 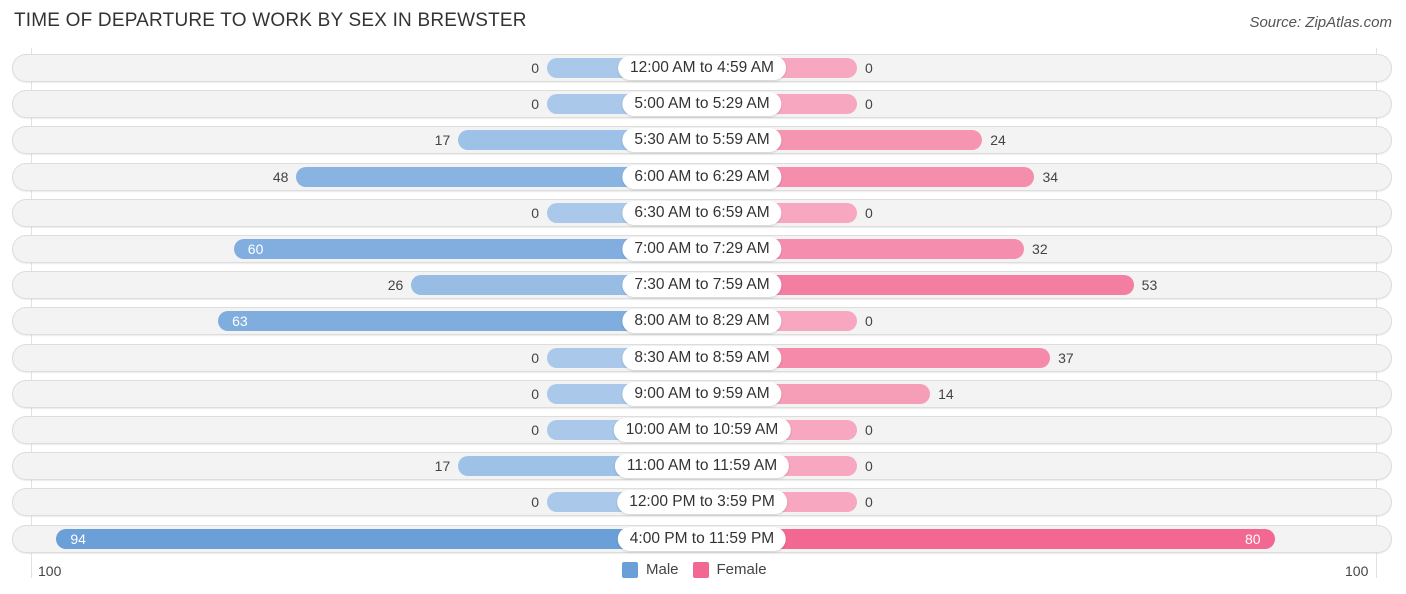 I want to click on legend-label-female: Female, so click(x=741, y=569).